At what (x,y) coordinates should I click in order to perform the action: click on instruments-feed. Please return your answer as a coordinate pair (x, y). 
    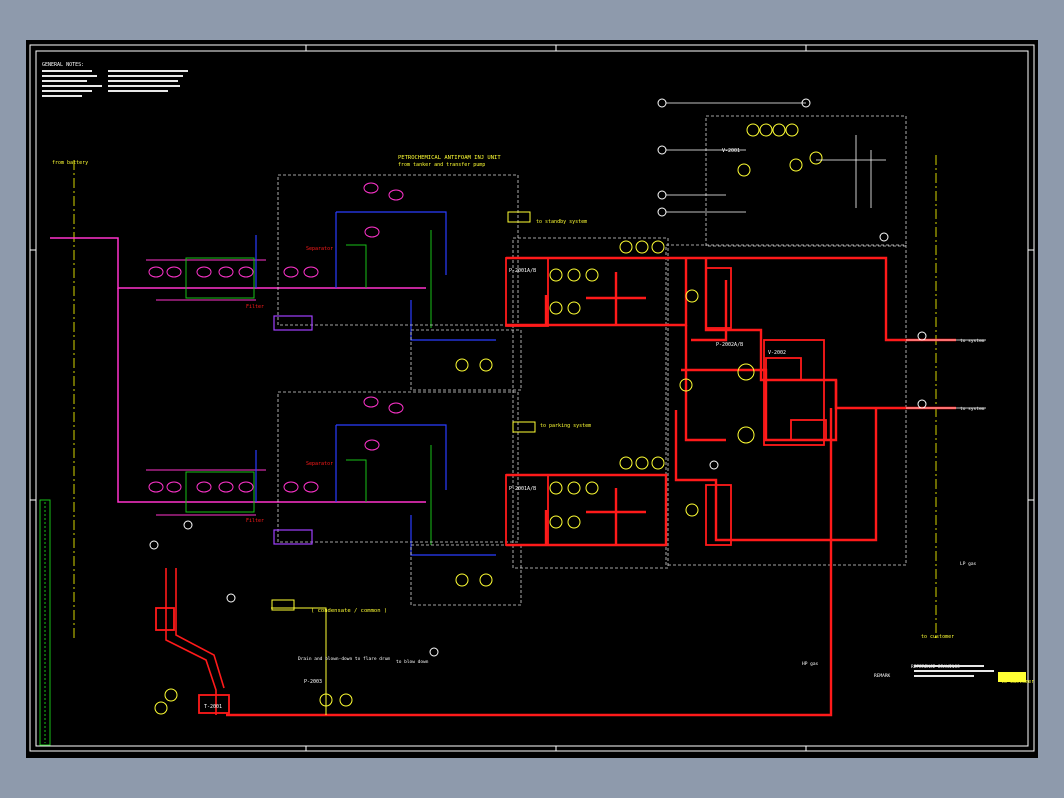
    Looking at the image, I should click on (276, 337).